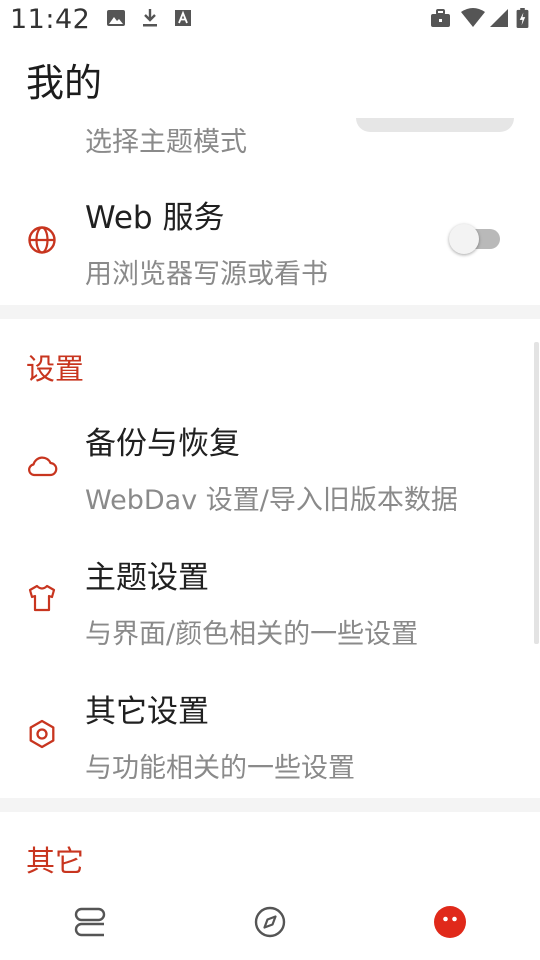 This screenshot has width=540, height=960. Describe the element at coordinates (55, 861) in the screenshot. I see `other-section-header: 其它` at that location.